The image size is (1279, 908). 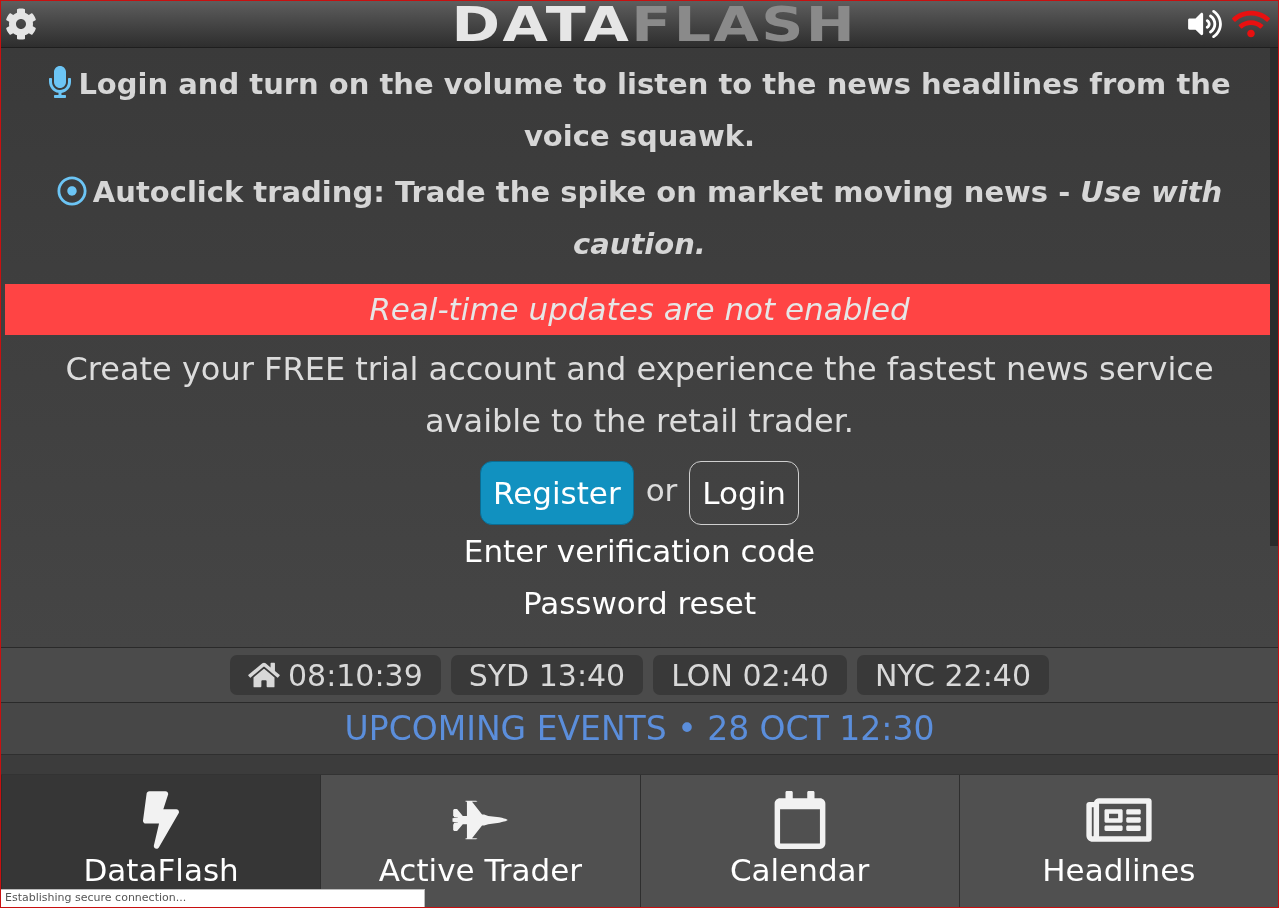 I want to click on text-link: Enter verification code, so click(x=639, y=551).